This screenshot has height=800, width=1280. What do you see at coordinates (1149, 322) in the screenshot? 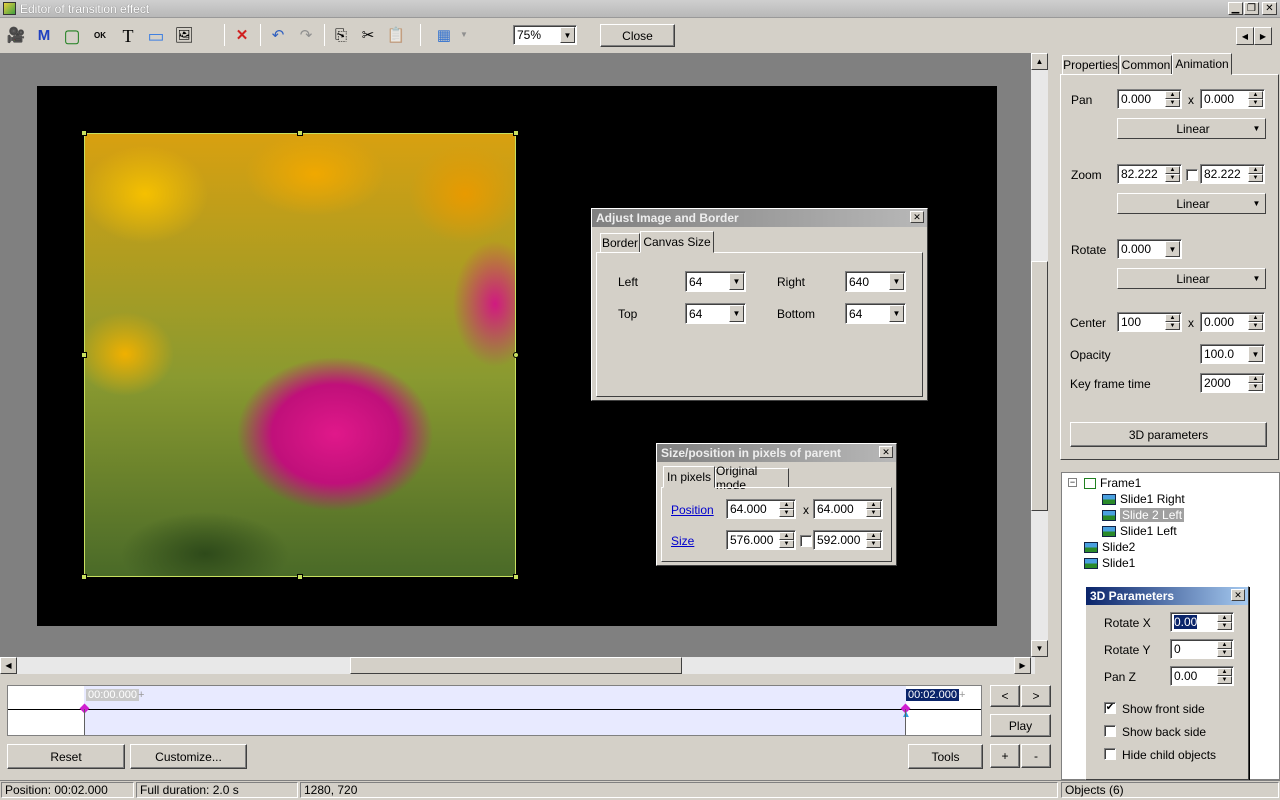
I see `center-x-input: 100 ▲ ▼` at bounding box center [1149, 322].